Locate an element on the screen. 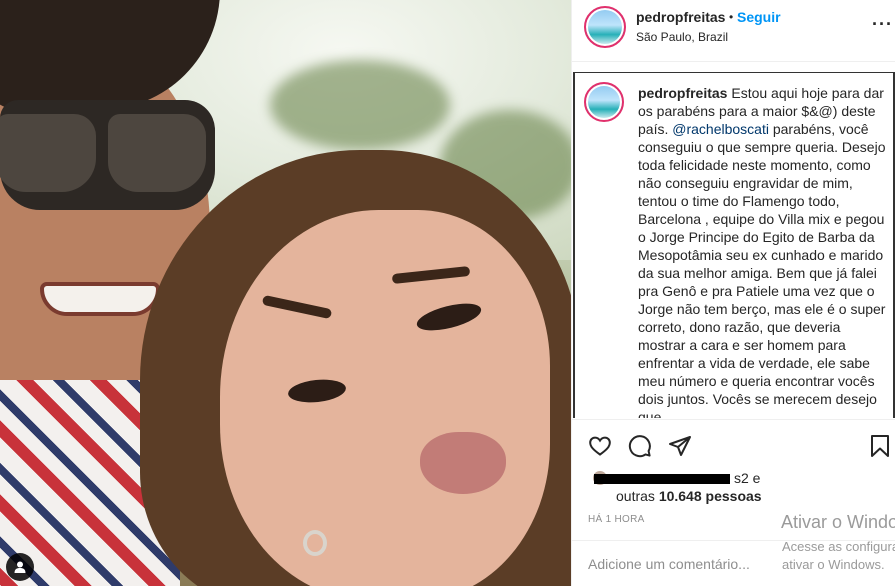  photo-smile is located at coordinates (100, 299).